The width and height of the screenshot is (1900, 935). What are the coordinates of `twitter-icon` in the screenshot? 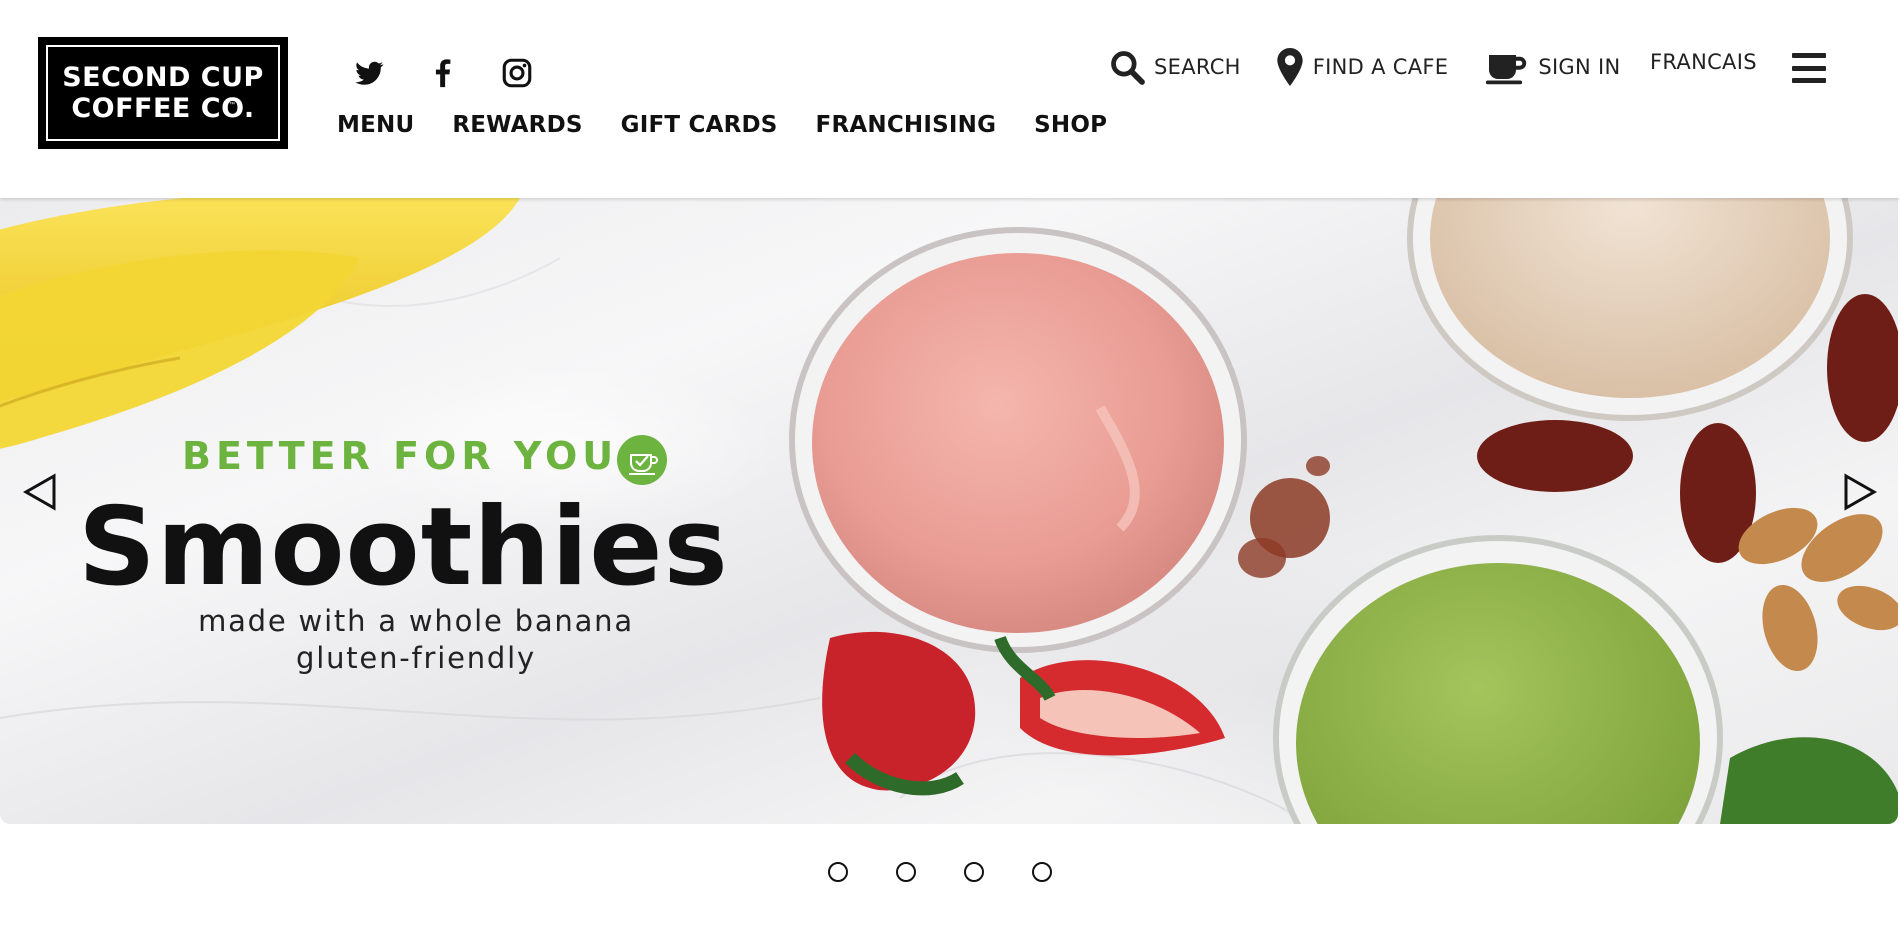 It's located at (369, 73).